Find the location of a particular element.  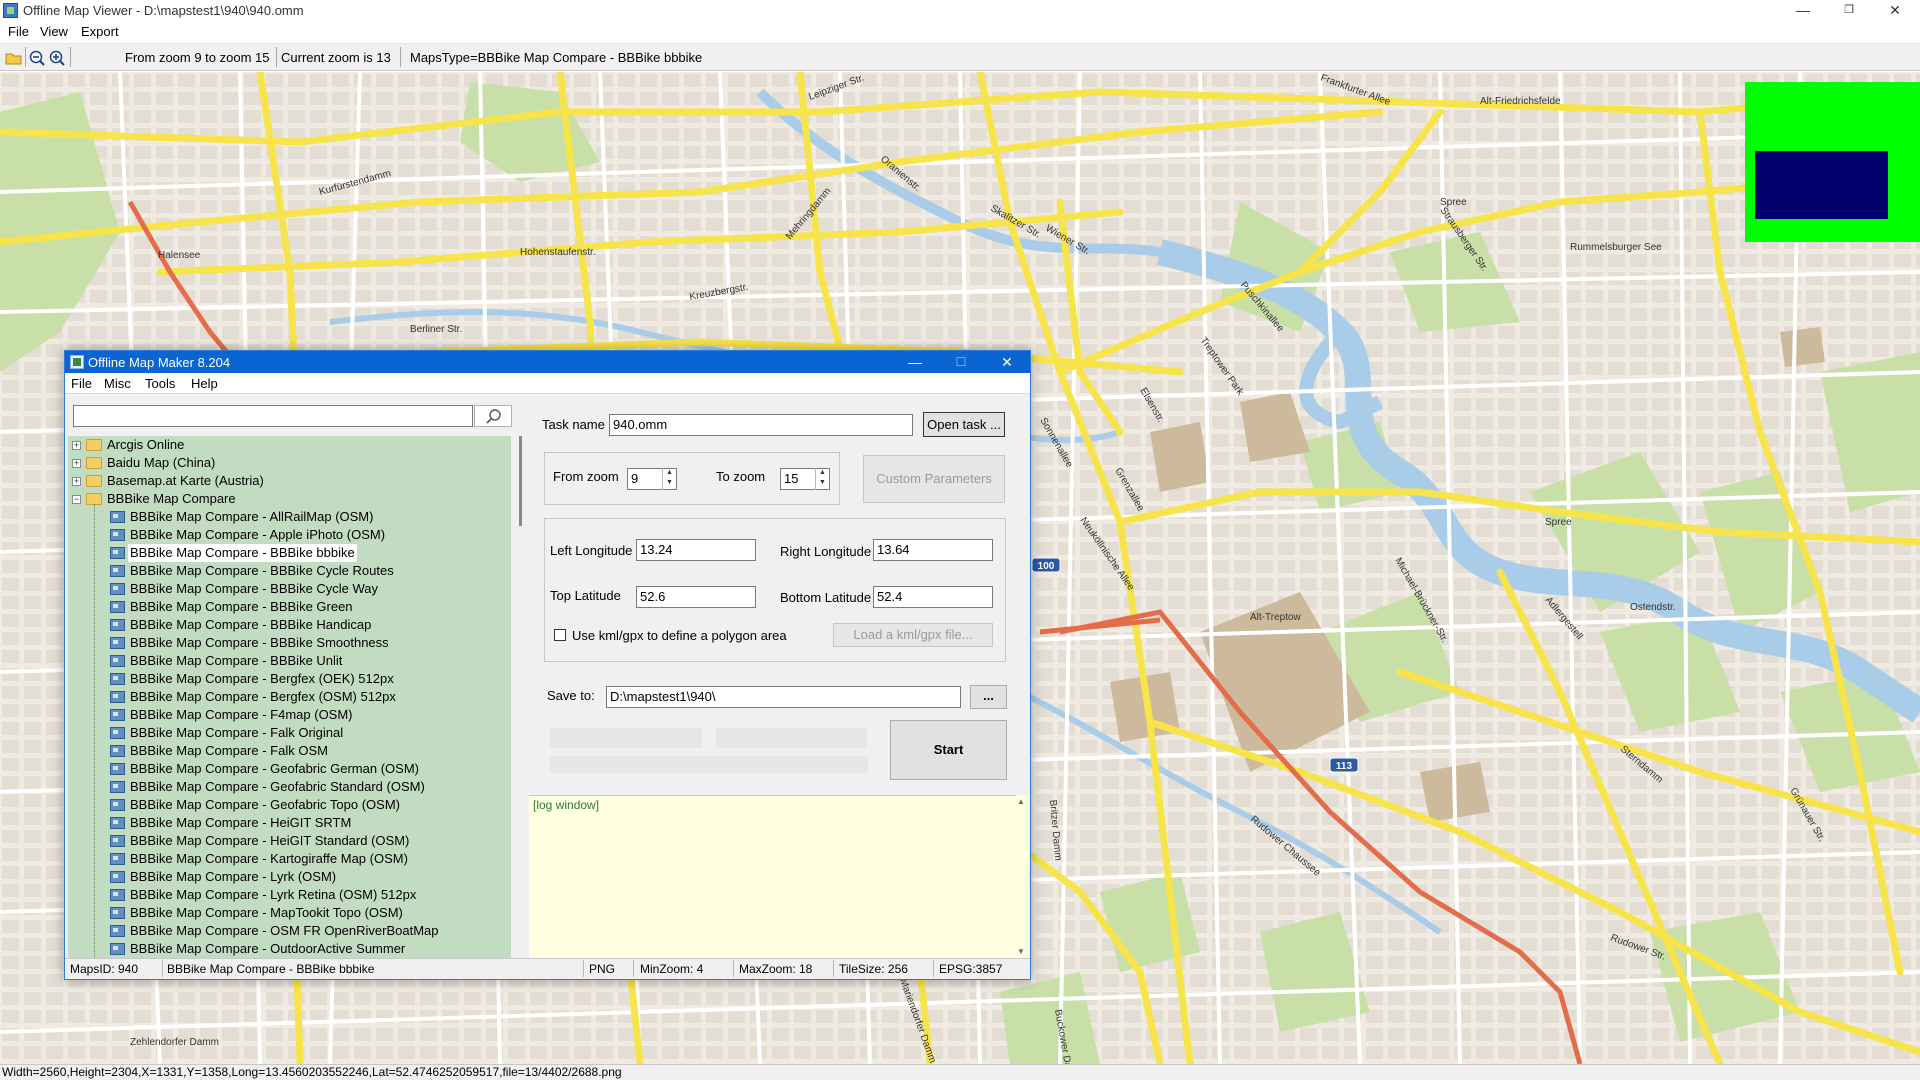

tree-map-item: BBBike Map Compare - BBBike Green is located at coordinates (289, 607).